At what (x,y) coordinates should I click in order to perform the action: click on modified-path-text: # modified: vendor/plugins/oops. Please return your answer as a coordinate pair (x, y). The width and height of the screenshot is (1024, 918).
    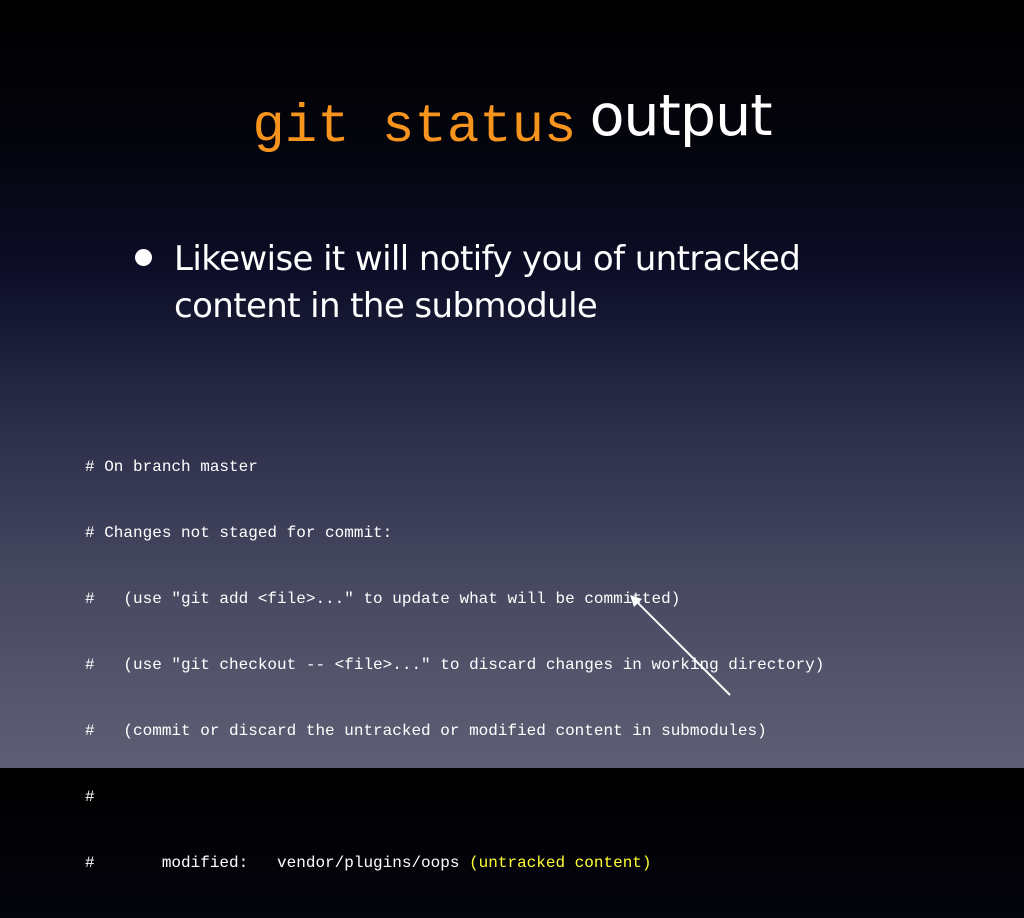
    Looking at the image, I should click on (277, 863).